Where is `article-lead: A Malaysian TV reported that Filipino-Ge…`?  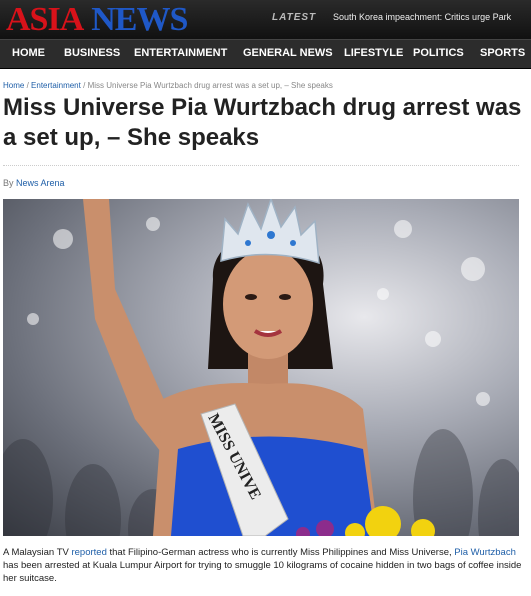 article-lead: A Malaysian TV reported that Filipino-Ge… is located at coordinates (263, 565).